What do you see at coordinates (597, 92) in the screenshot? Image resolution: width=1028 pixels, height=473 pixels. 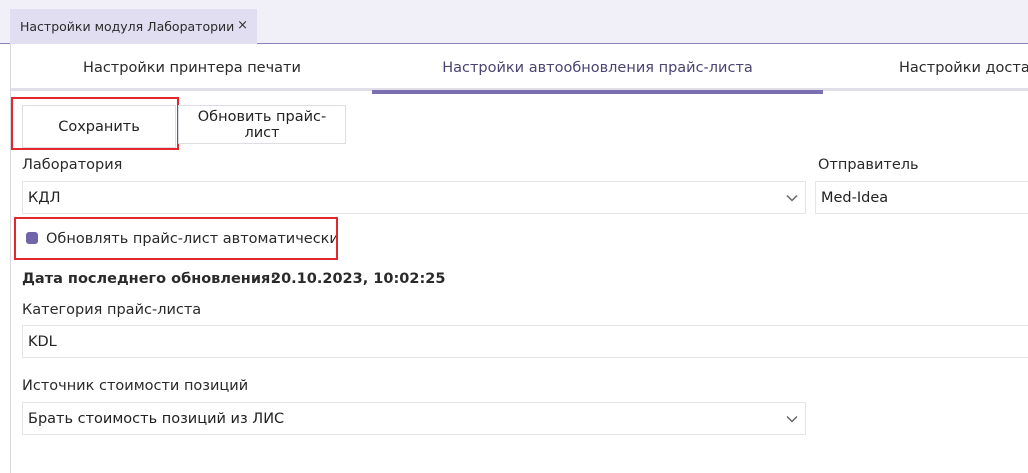 I see `active-tab-indicator` at bounding box center [597, 92].